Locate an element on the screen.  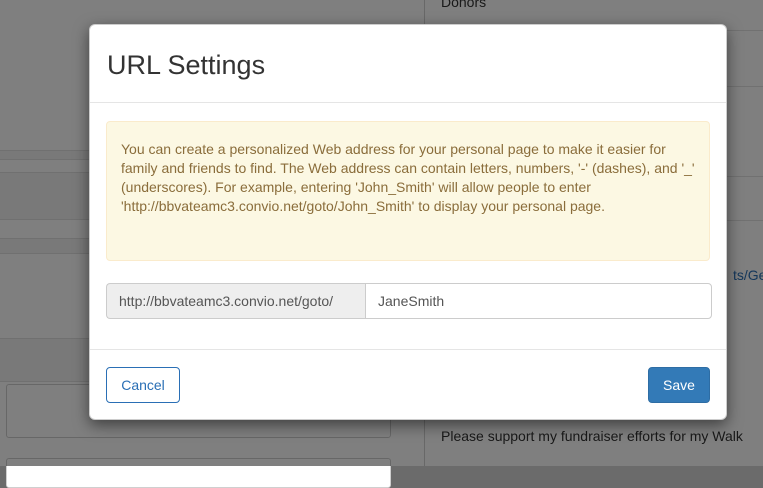
modal-header: URL Settings is located at coordinates (408, 64).